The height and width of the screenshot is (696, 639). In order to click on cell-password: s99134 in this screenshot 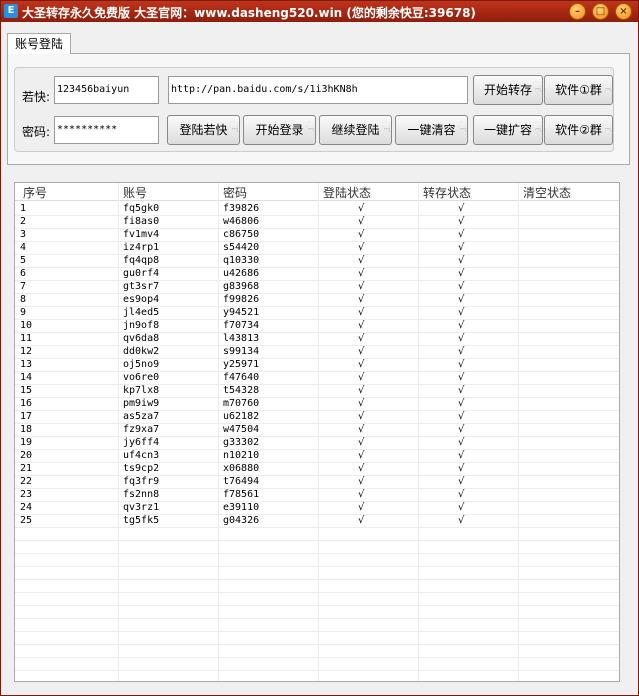, I will do `click(241, 351)`.